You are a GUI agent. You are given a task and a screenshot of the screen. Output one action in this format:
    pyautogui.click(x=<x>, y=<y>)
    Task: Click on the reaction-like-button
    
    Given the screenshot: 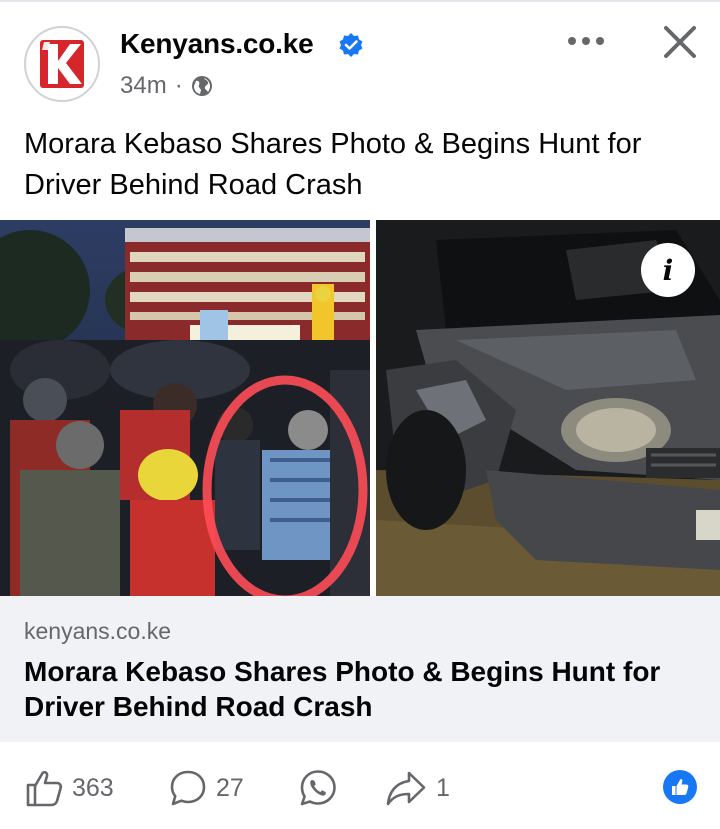 What is the action you would take?
    pyautogui.click(x=680, y=787)
    